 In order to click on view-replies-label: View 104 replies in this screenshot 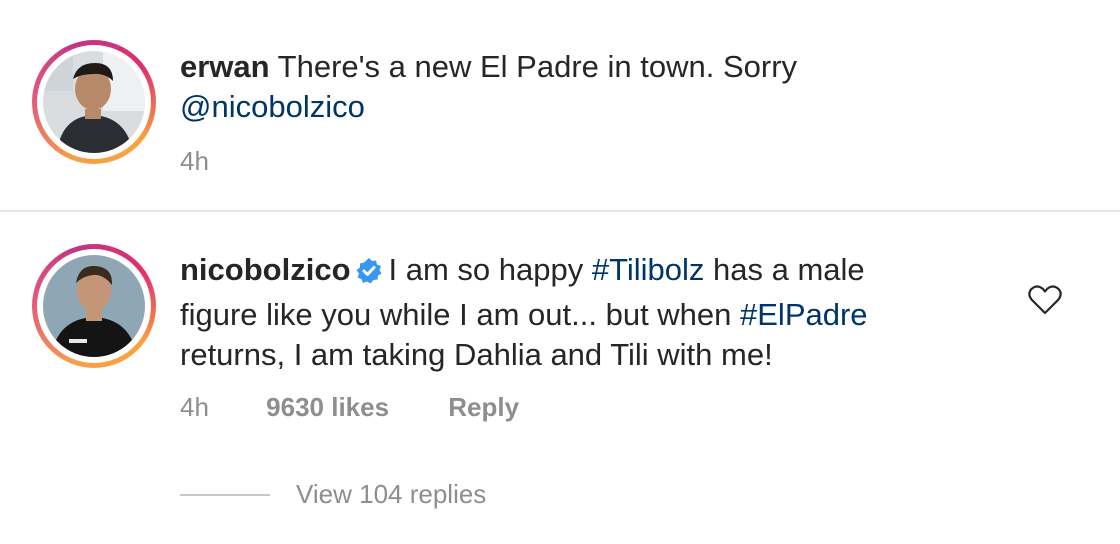, I will do `click(391, 494)`.